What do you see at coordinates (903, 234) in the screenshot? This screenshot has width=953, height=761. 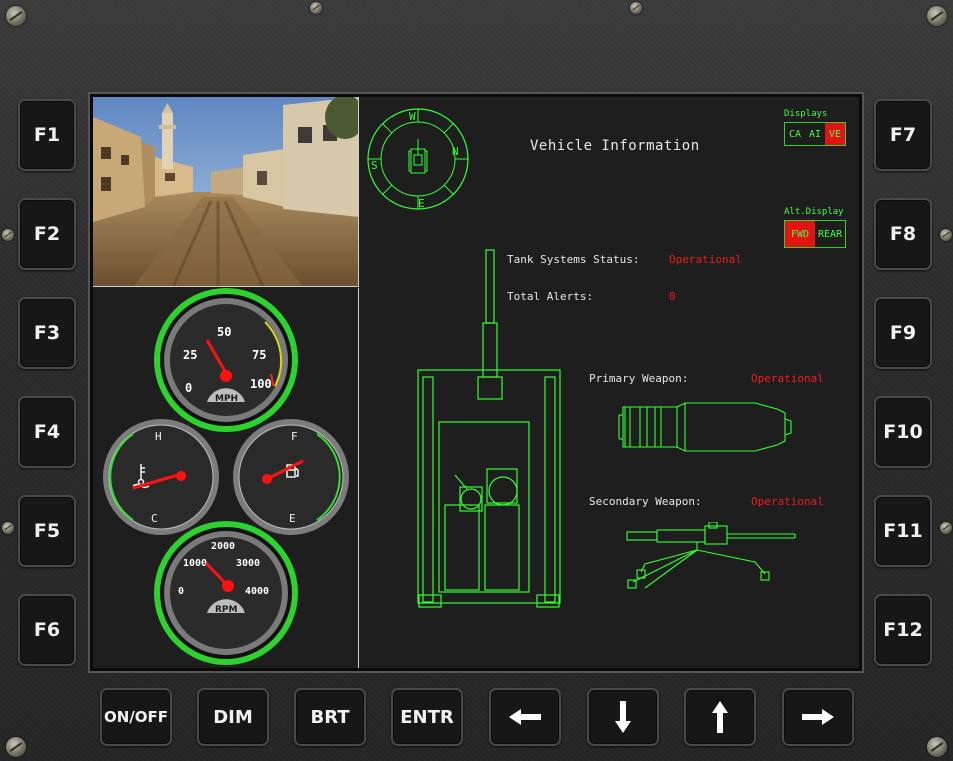 I see `f8-key: F8` at bounding box center [903, 234].